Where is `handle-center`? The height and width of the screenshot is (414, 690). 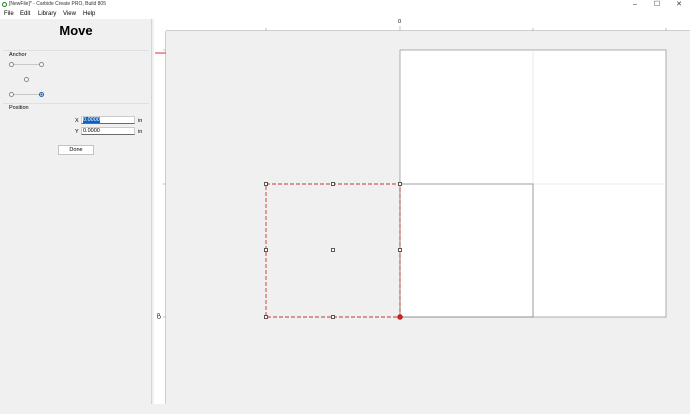 handle-center is located at coordinates (333, 250).